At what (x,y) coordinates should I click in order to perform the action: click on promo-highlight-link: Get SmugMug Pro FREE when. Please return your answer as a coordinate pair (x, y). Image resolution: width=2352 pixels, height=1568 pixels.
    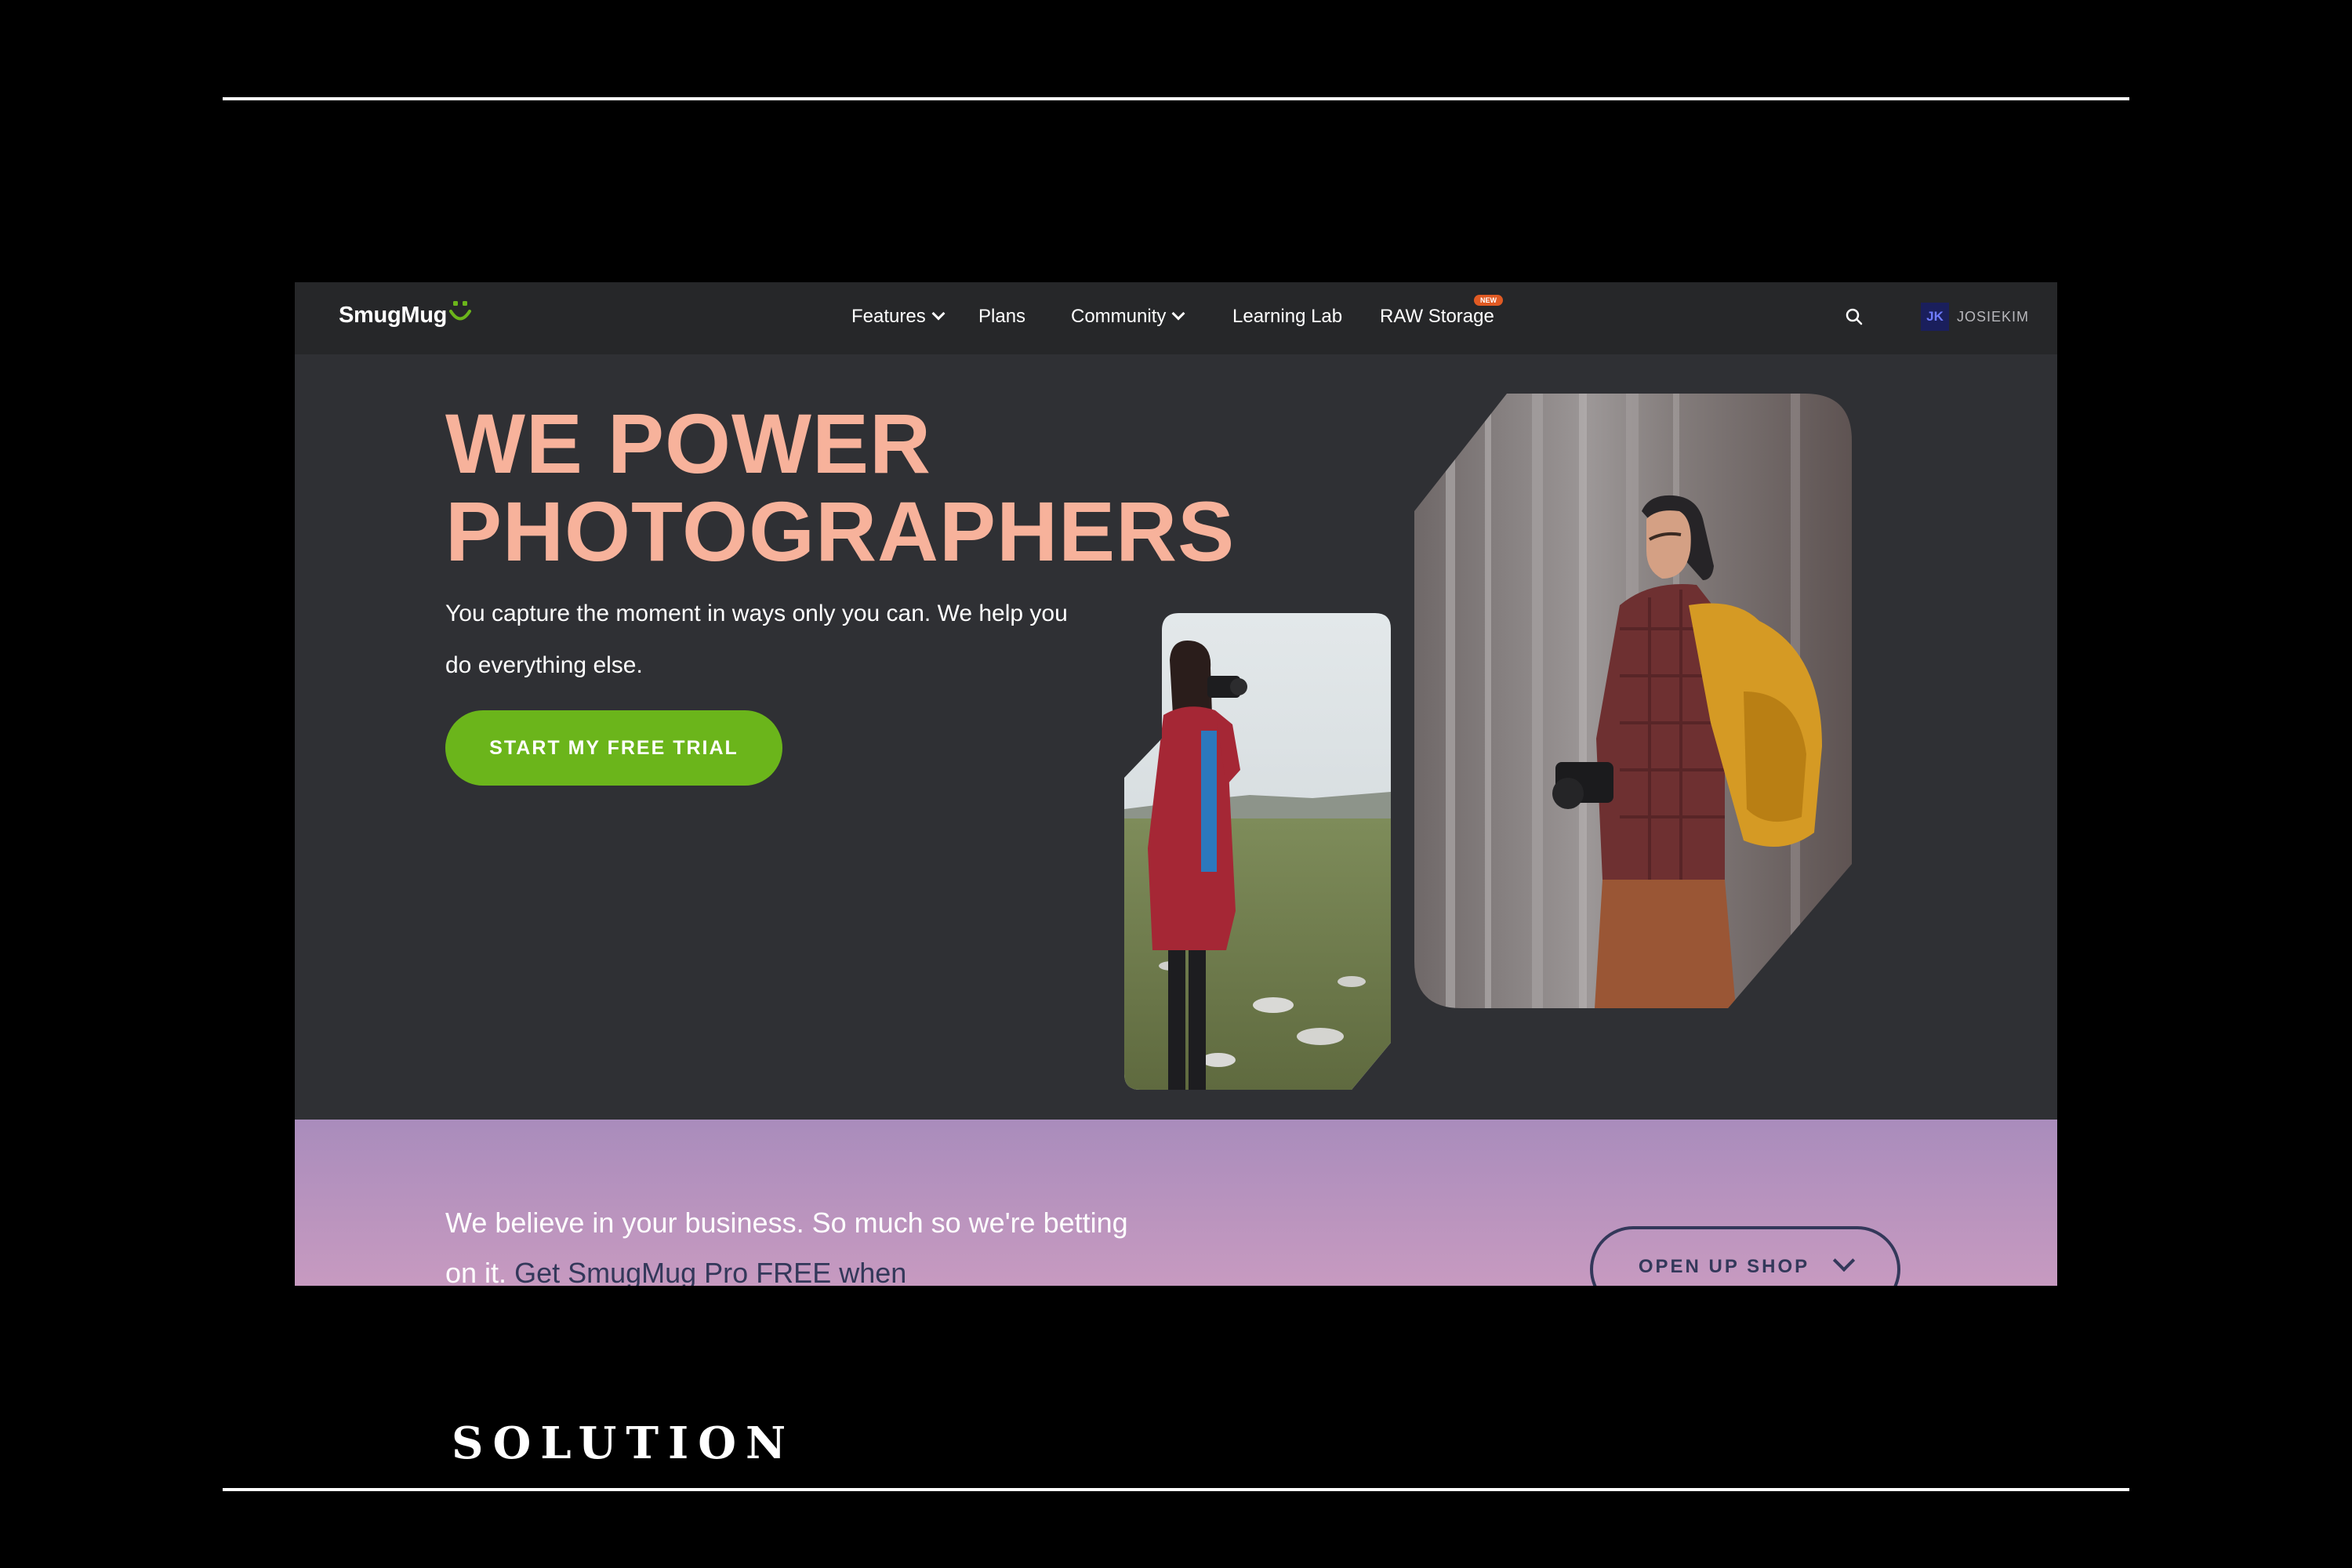
    Looking at the image, I should click on (710, 1271).